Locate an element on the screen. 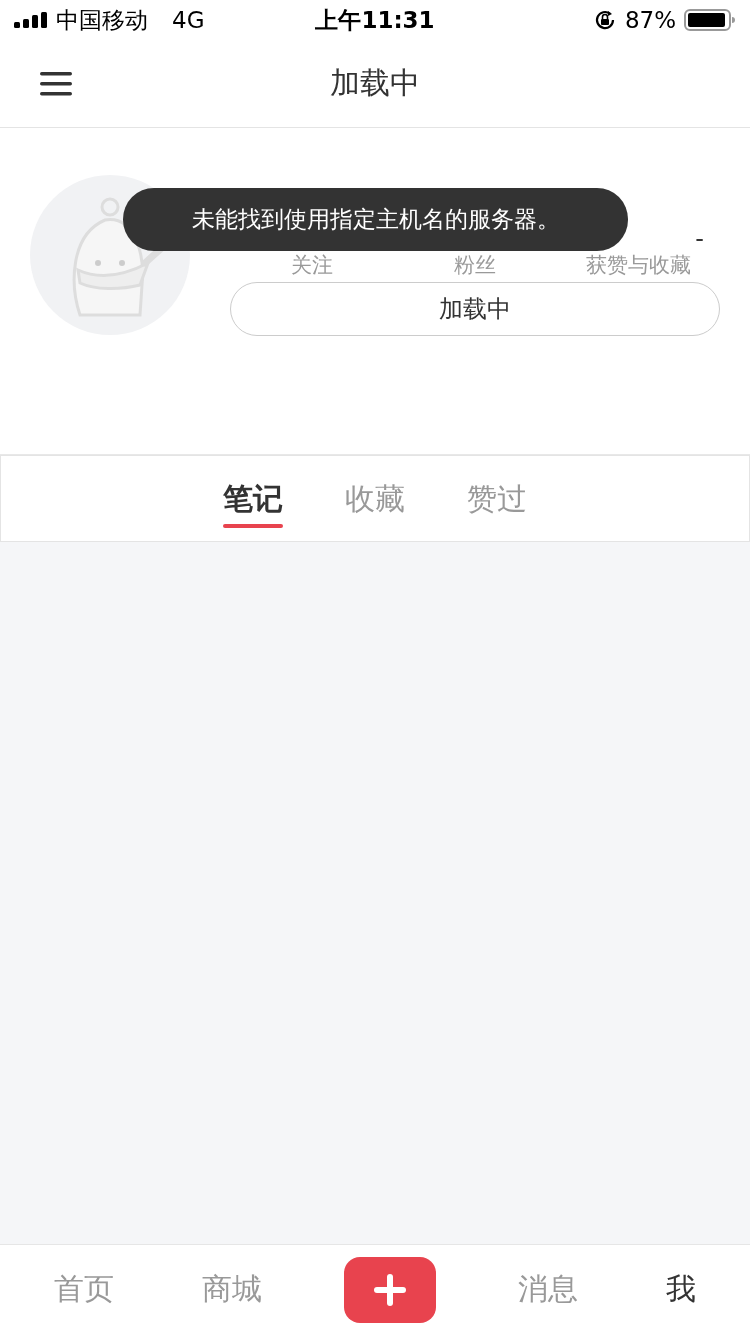 The image size is (750, 1334). content-tab: 收藏 is located at coordinates (375, 499).